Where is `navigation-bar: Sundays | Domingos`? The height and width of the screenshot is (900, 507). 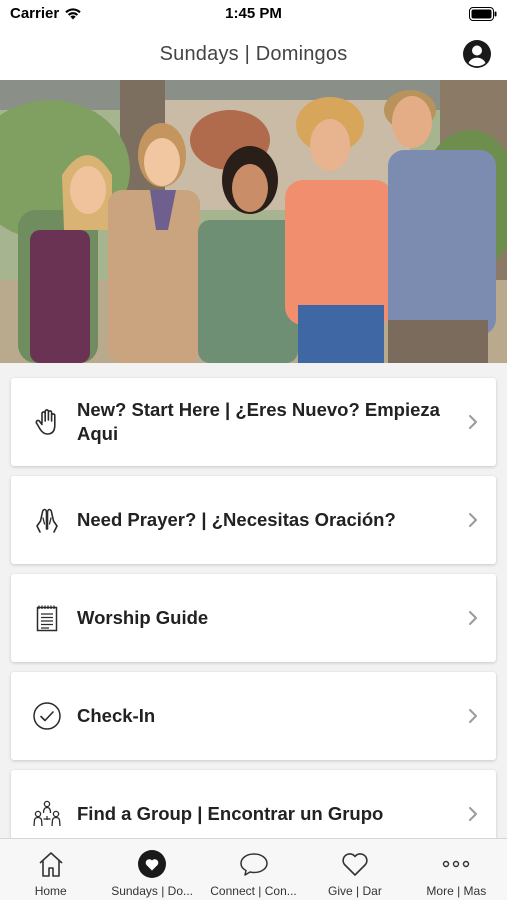 navigation-bar: Sundays | Domingos is located at coordinates (253, 54).